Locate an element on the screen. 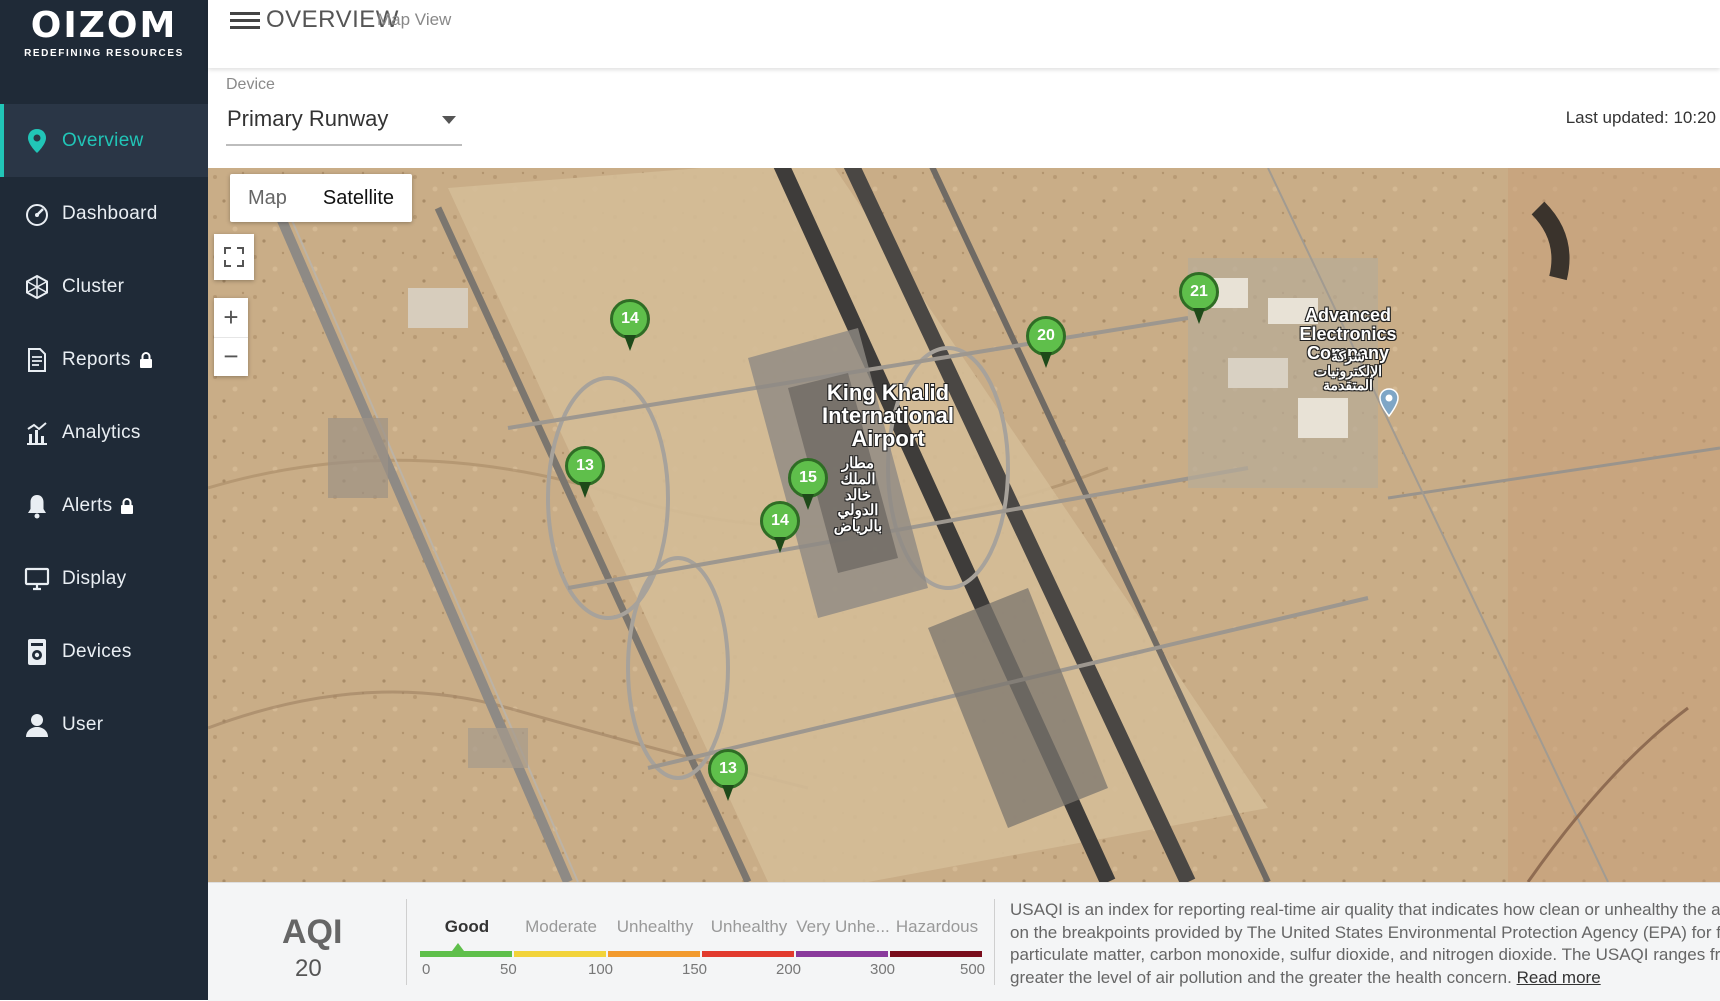  aqi-tick: 150 is located at coordinates (695, 969).